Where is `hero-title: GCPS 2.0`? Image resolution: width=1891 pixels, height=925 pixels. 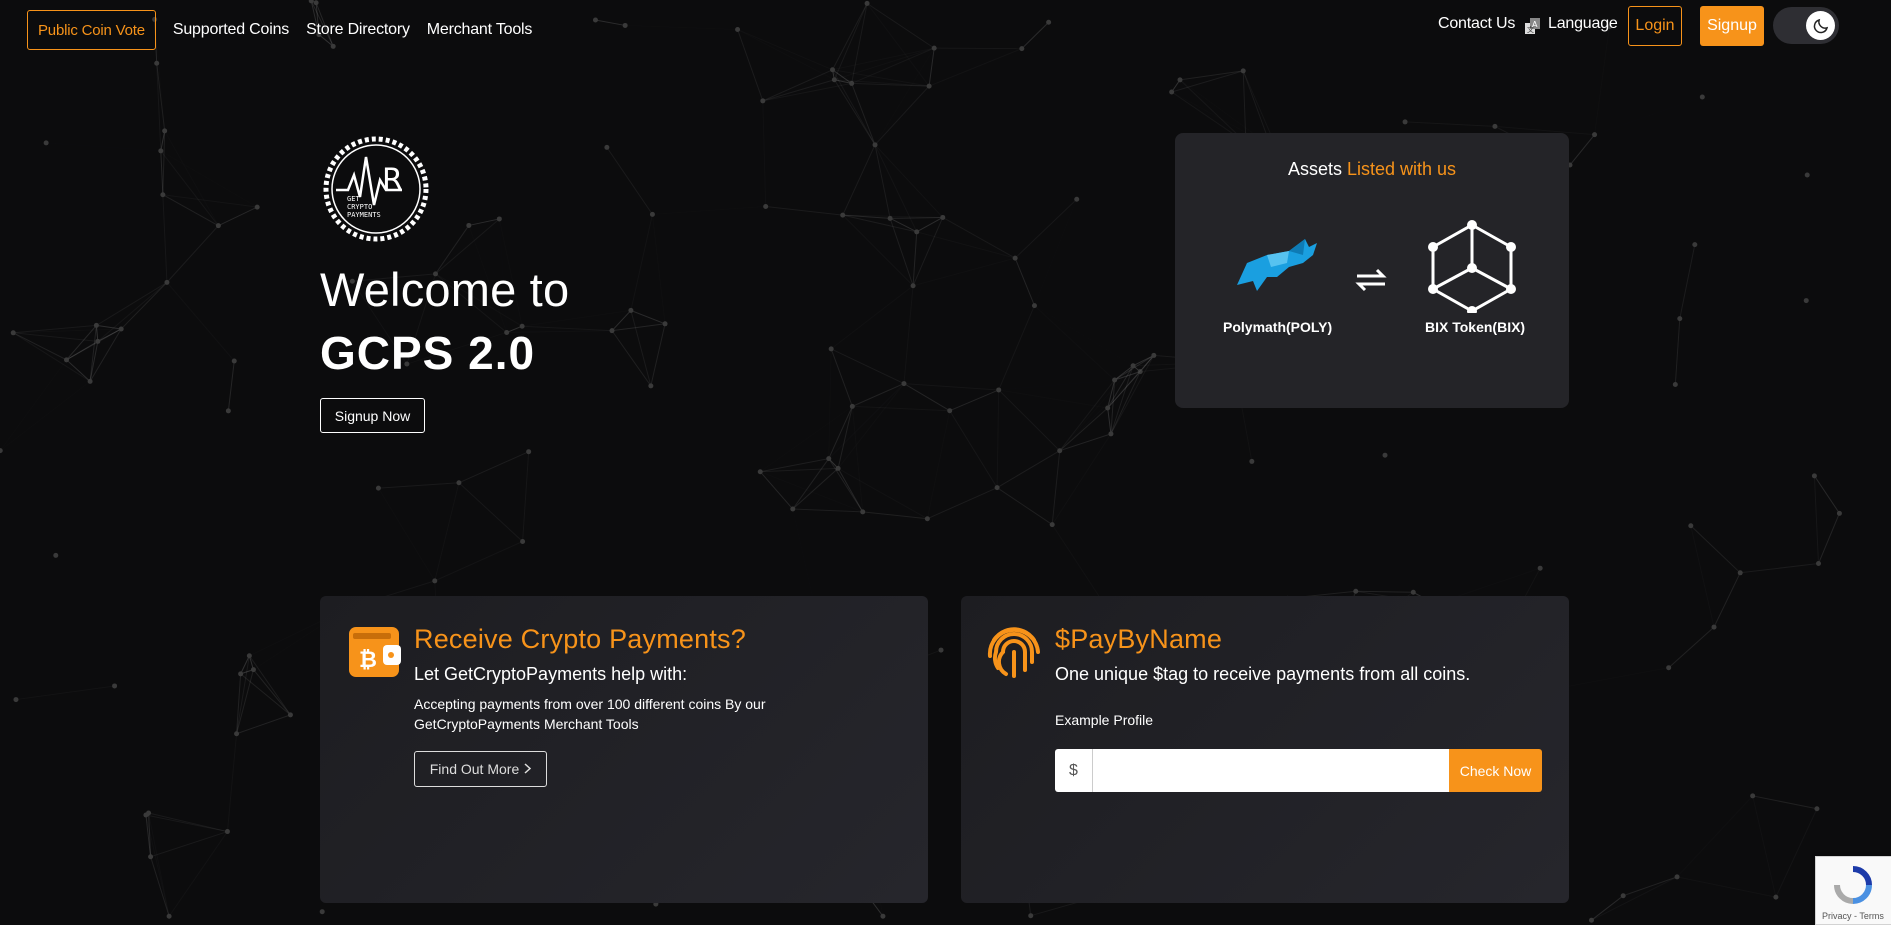 hero-title: GCPS 2.0 is located at coordinates (428, 353).